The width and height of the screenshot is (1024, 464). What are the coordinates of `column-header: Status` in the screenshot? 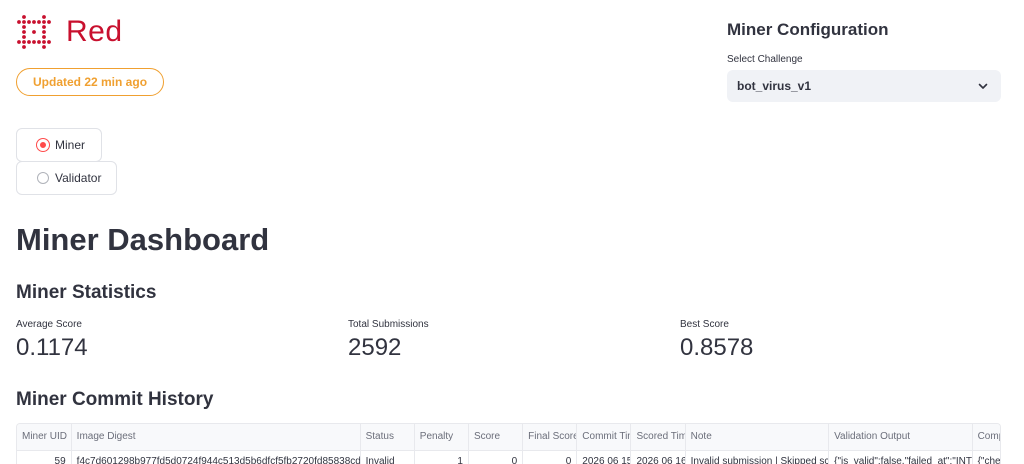 It's located at (387, 437).